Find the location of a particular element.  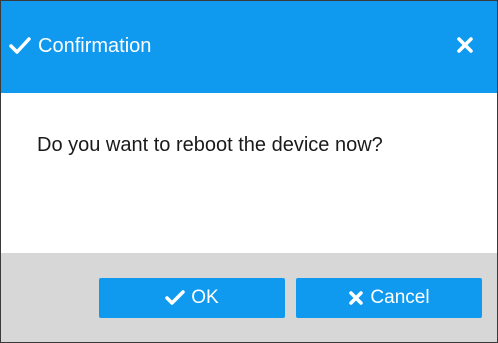

close-button is located at coordinates (465, 47).